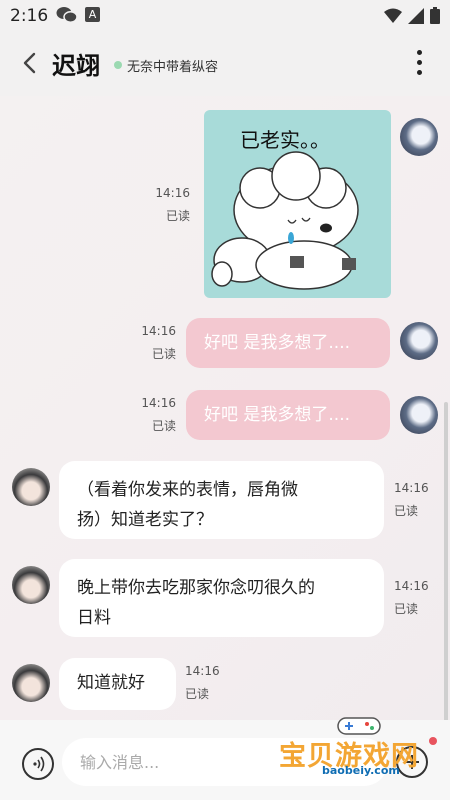 The height and width of the screenshot is (800, 450). Describe the element at coordinates (29, 16) in the screenshot. I see `clock: 2:16` at that location.